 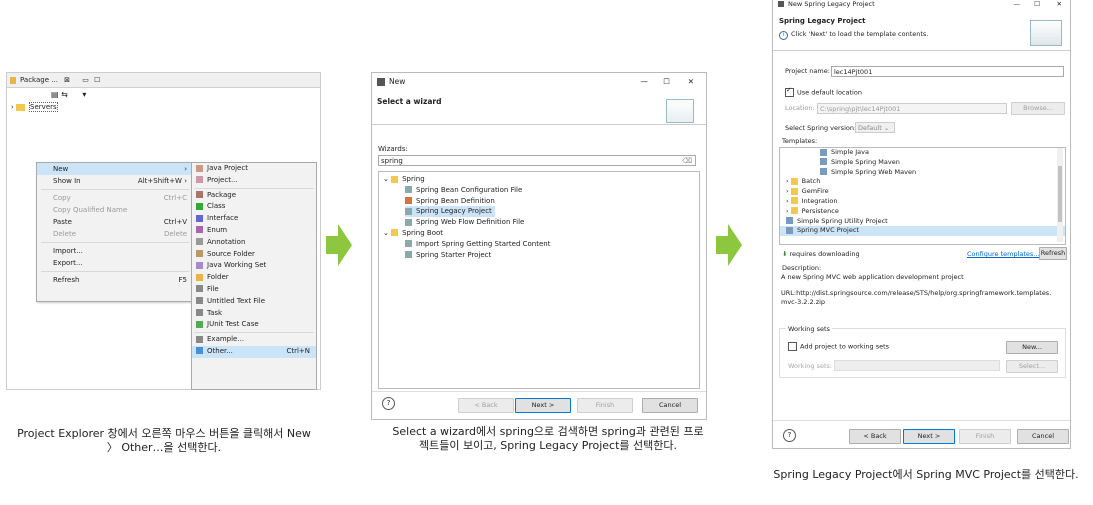 What do you see at coordinates (539, 222) in the screenshot?
I see `wizard-item: Spring Web Flow Definition File` at bounding box center [539, 222].